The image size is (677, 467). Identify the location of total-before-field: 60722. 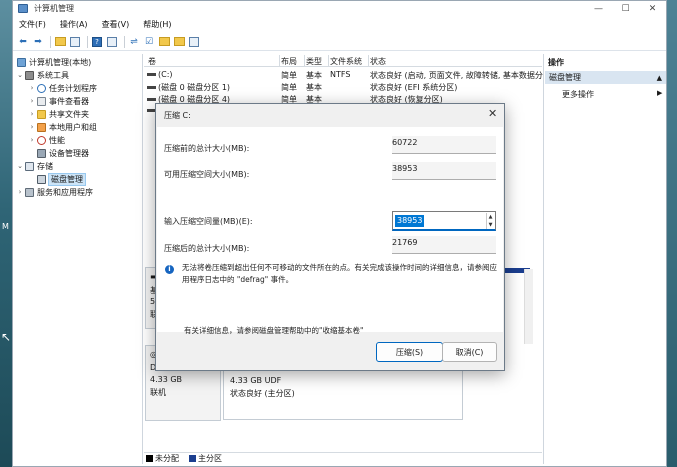
(444, 145).